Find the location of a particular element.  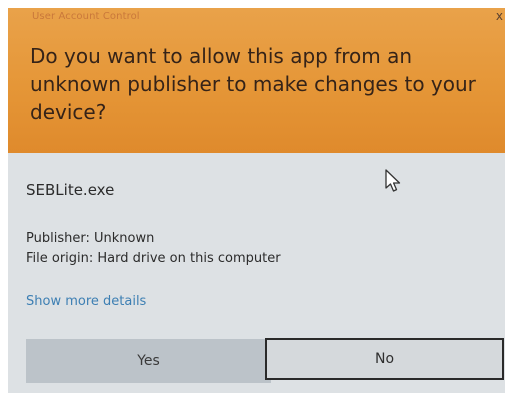

mouse-pointer-icon is located at coordinates (393, 180).